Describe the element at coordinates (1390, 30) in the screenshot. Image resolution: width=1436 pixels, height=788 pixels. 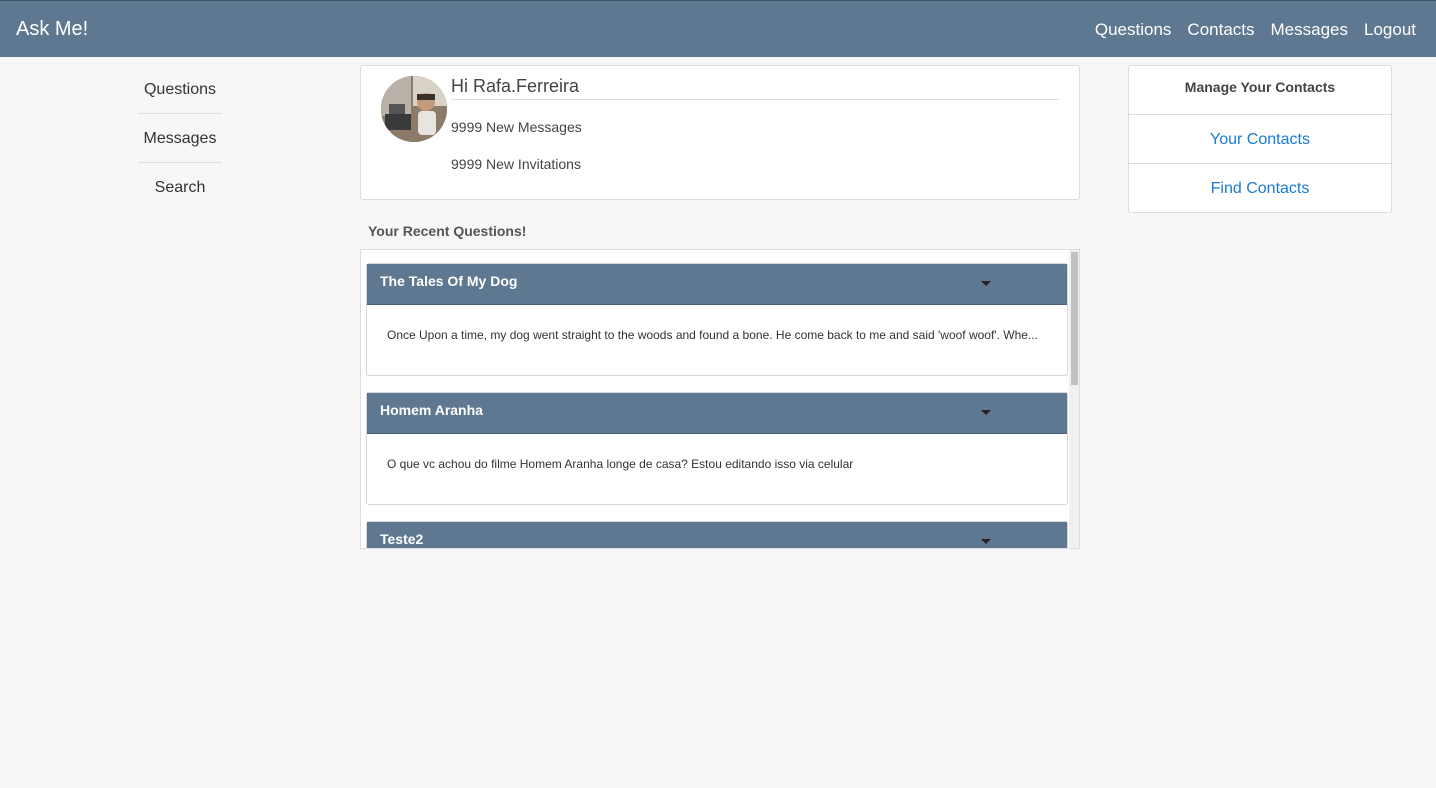
I see `nav-logout: Logout` at that location.